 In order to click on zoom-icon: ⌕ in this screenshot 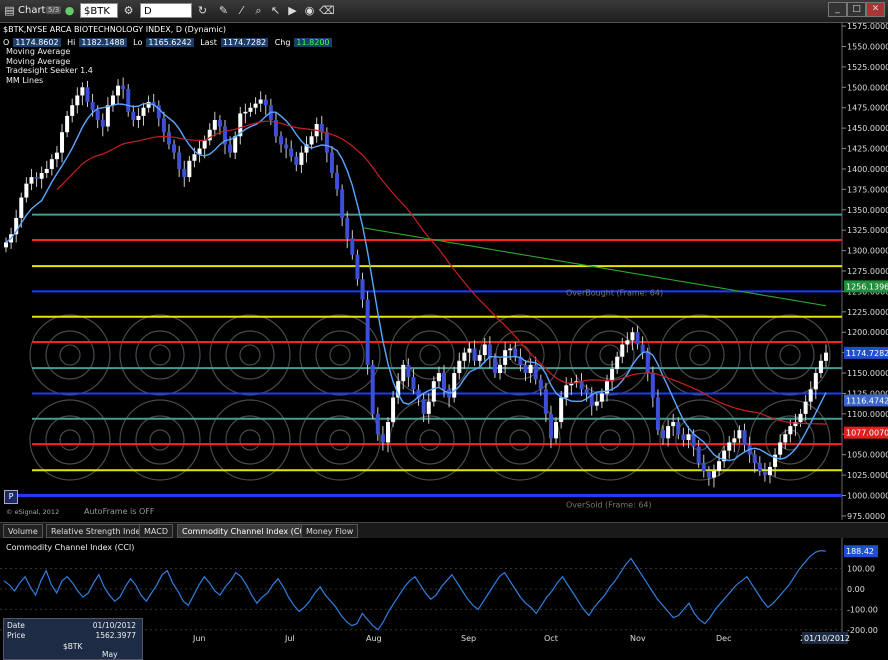, I will do `click(258, 10)`.